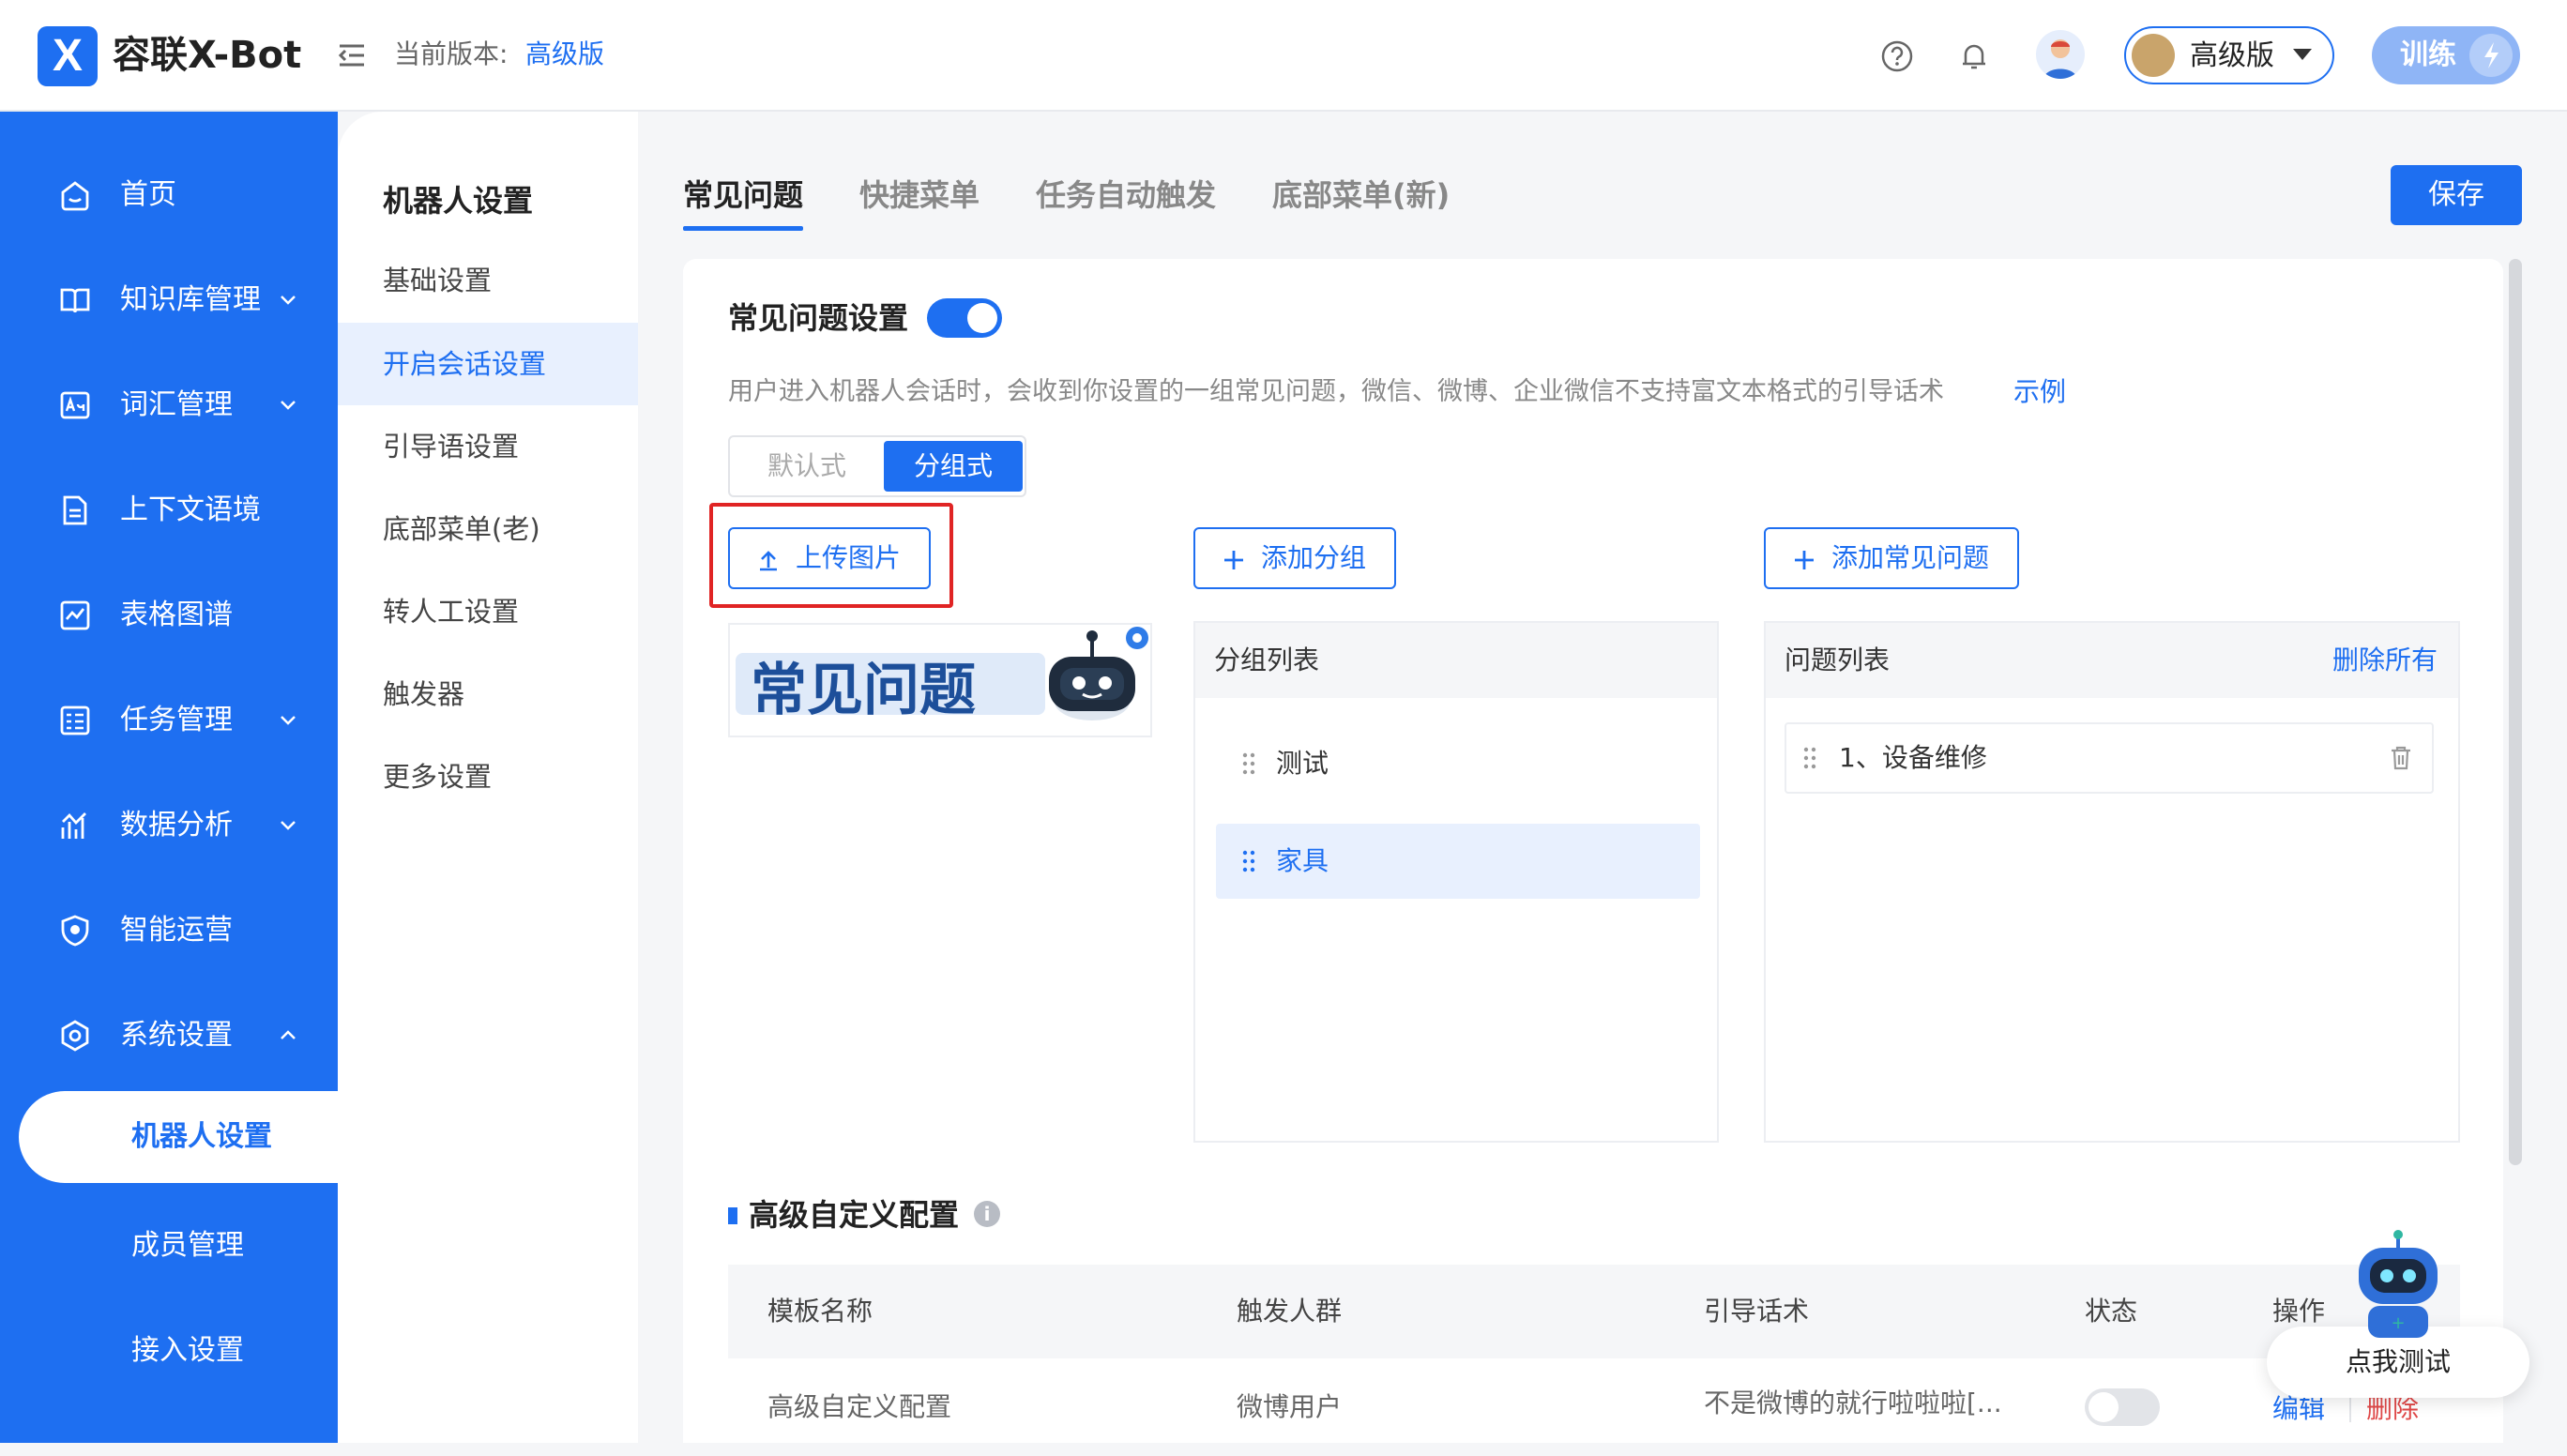 Image resolution: width=2567 pixels, height=1456 pixels. I want to click on home-icon, so click(75, 196).